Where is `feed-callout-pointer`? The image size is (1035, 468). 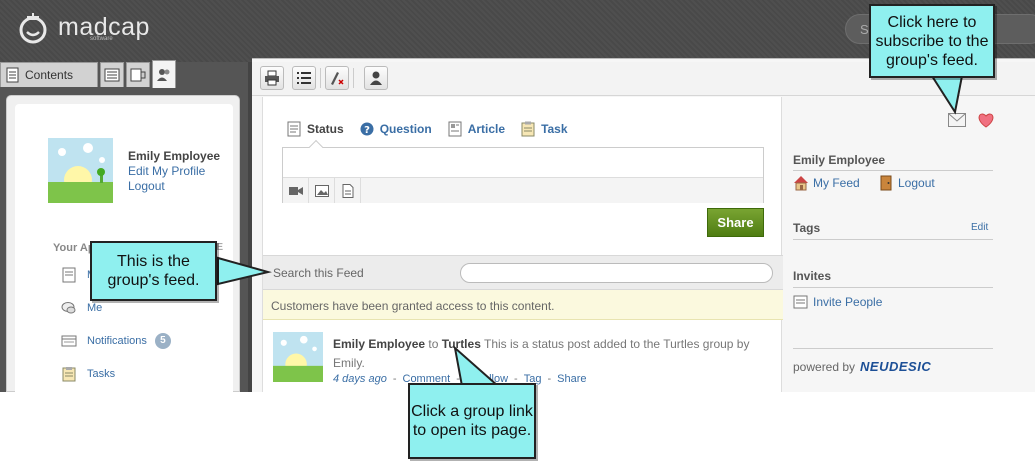 feed-callout-pointer is located at coordinates (244, 271).